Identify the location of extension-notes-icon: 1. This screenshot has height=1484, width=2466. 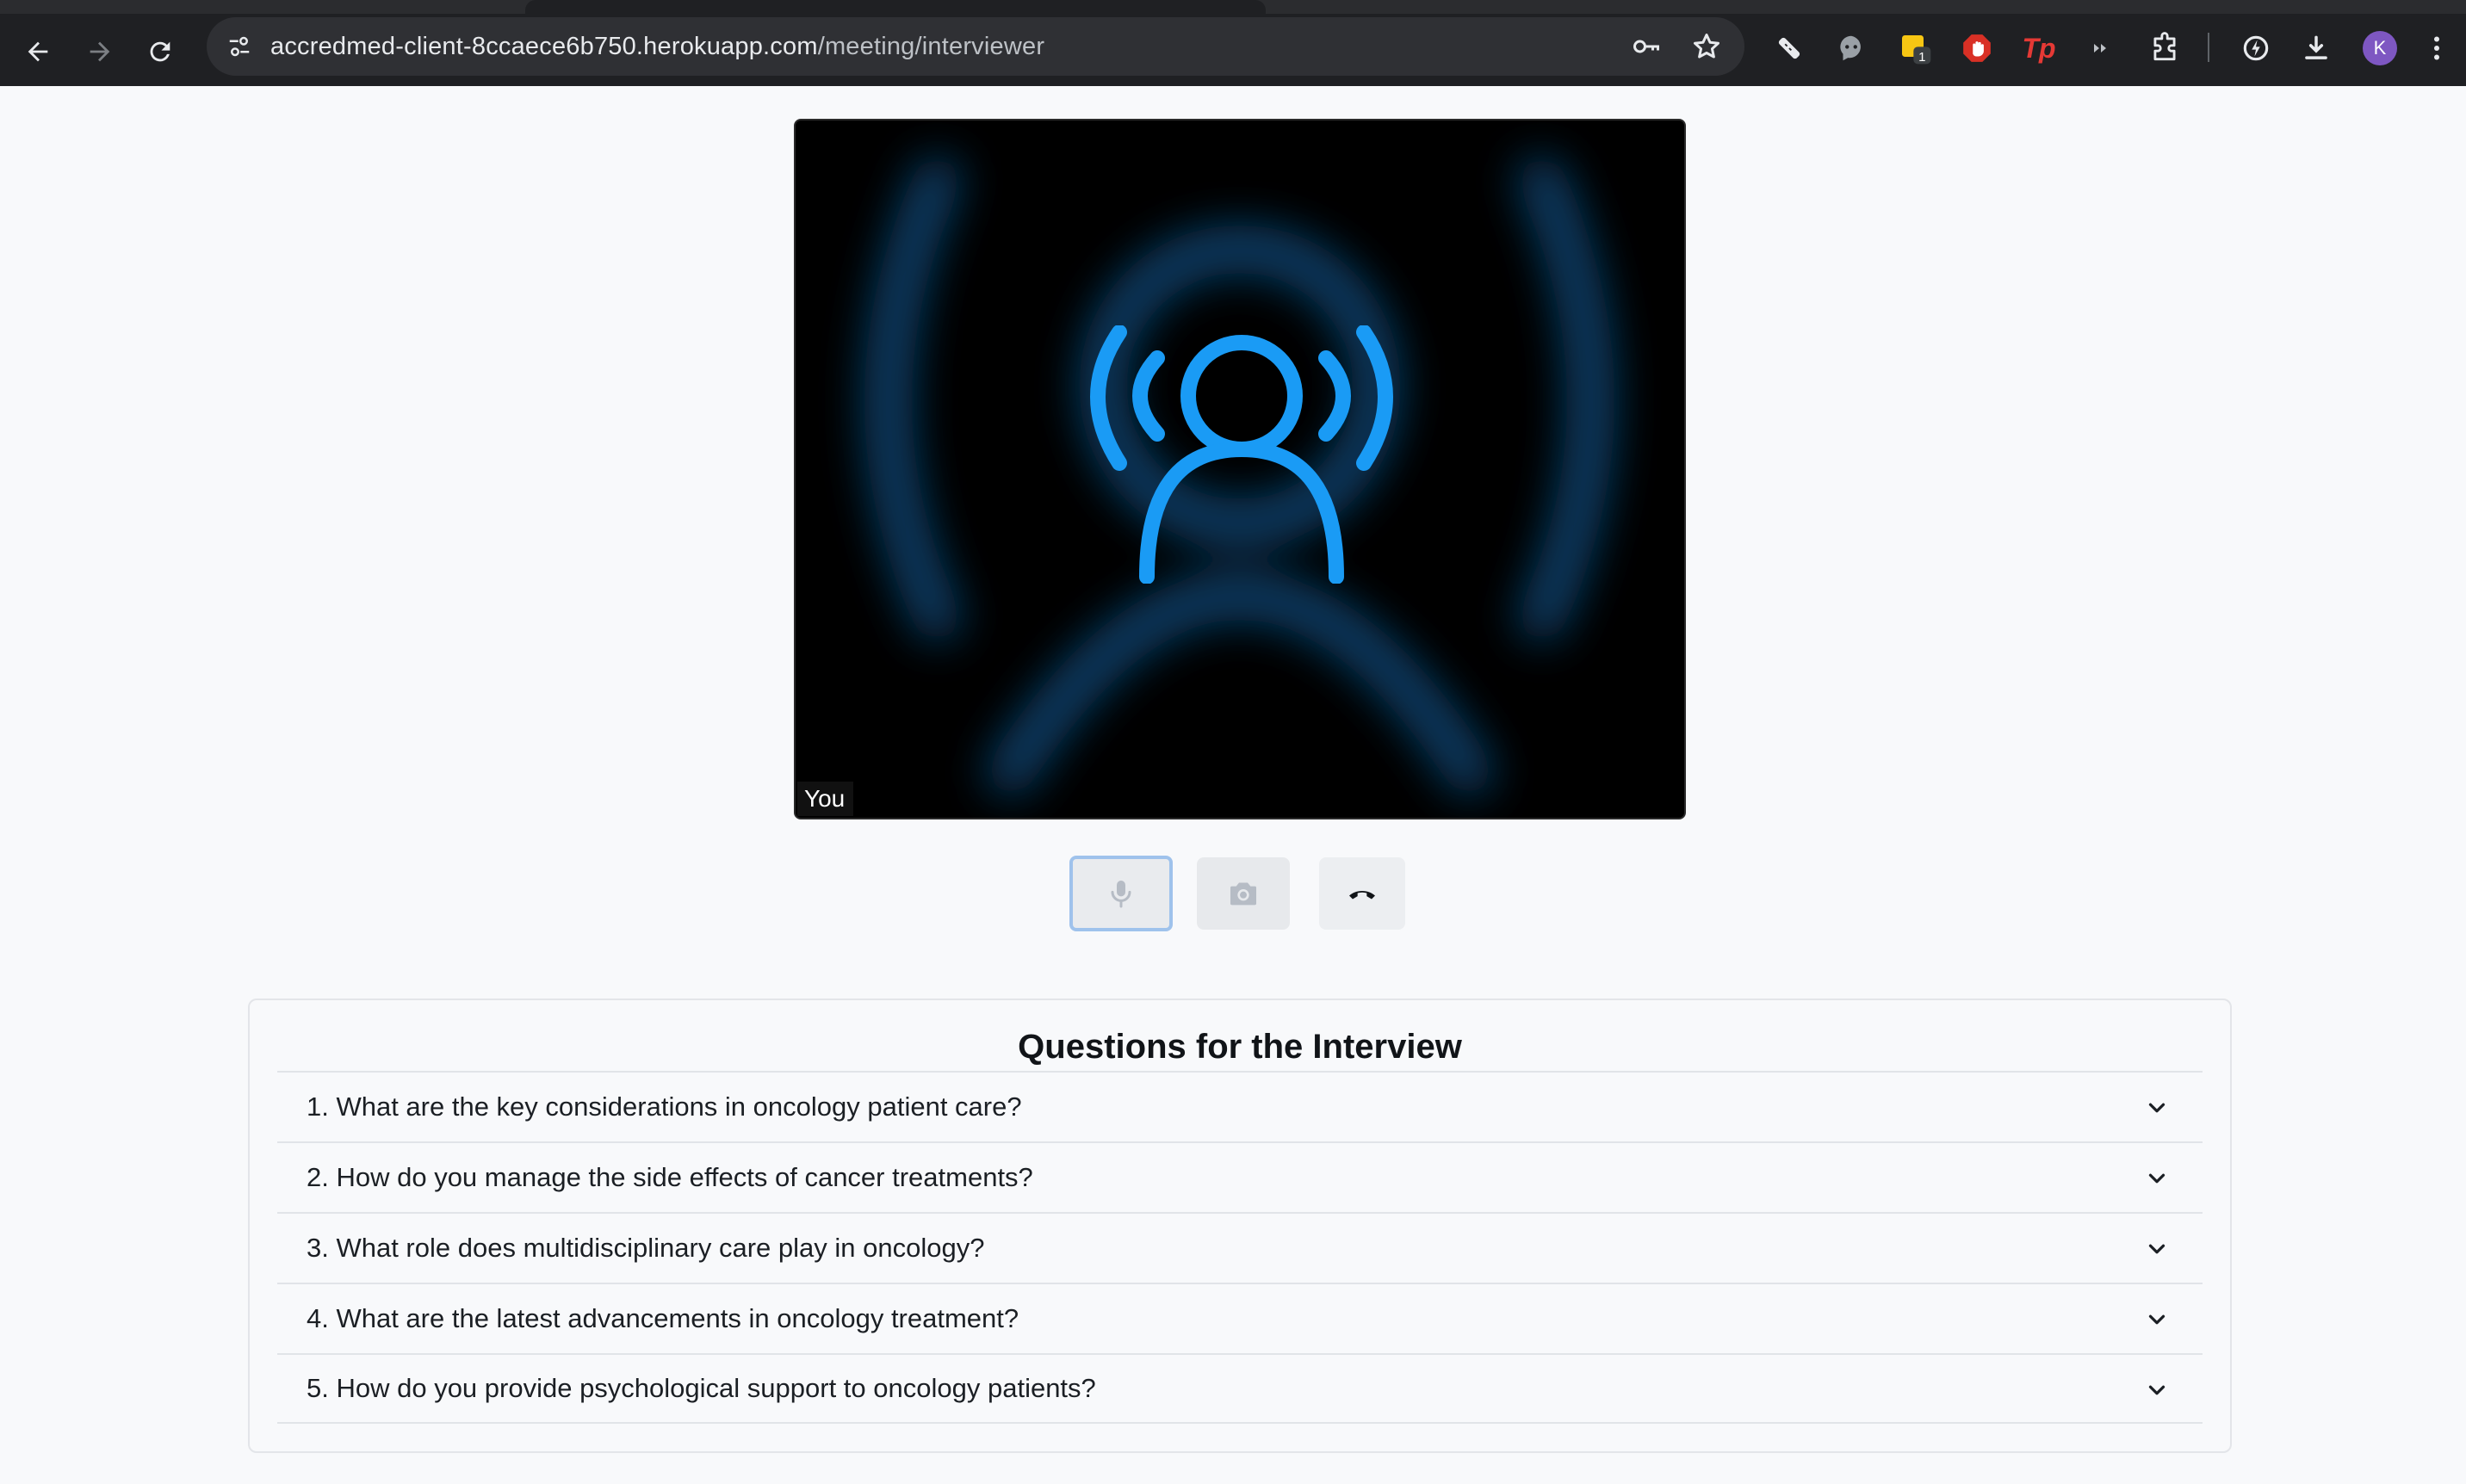
(1915, 48).